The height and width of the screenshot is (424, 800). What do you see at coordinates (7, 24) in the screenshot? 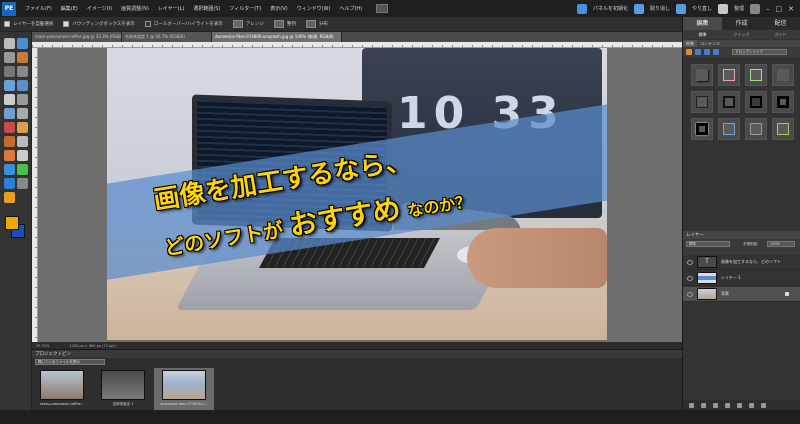
I see `auto-select-checkbox` at bounding box center [7, 24].